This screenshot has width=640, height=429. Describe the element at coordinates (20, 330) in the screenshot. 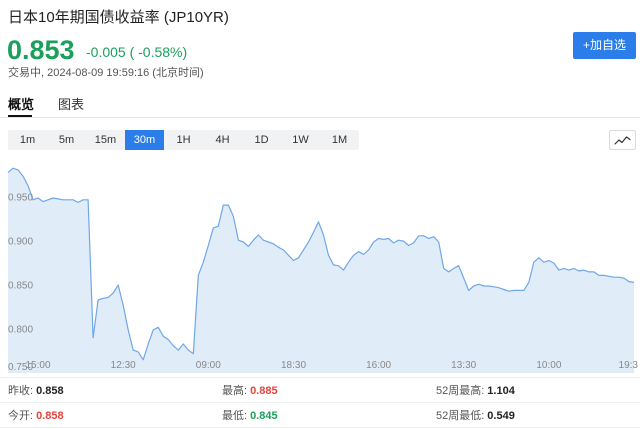

I see `y-tick-label: 0.800` at that location.